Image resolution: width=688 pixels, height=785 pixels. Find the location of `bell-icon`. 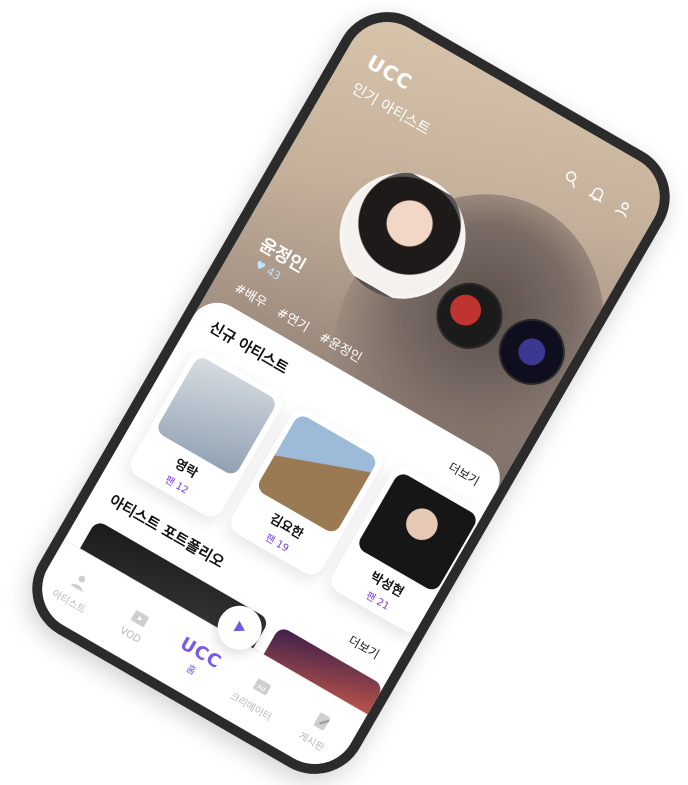

bell-icon is located at coordinates (597, 193).